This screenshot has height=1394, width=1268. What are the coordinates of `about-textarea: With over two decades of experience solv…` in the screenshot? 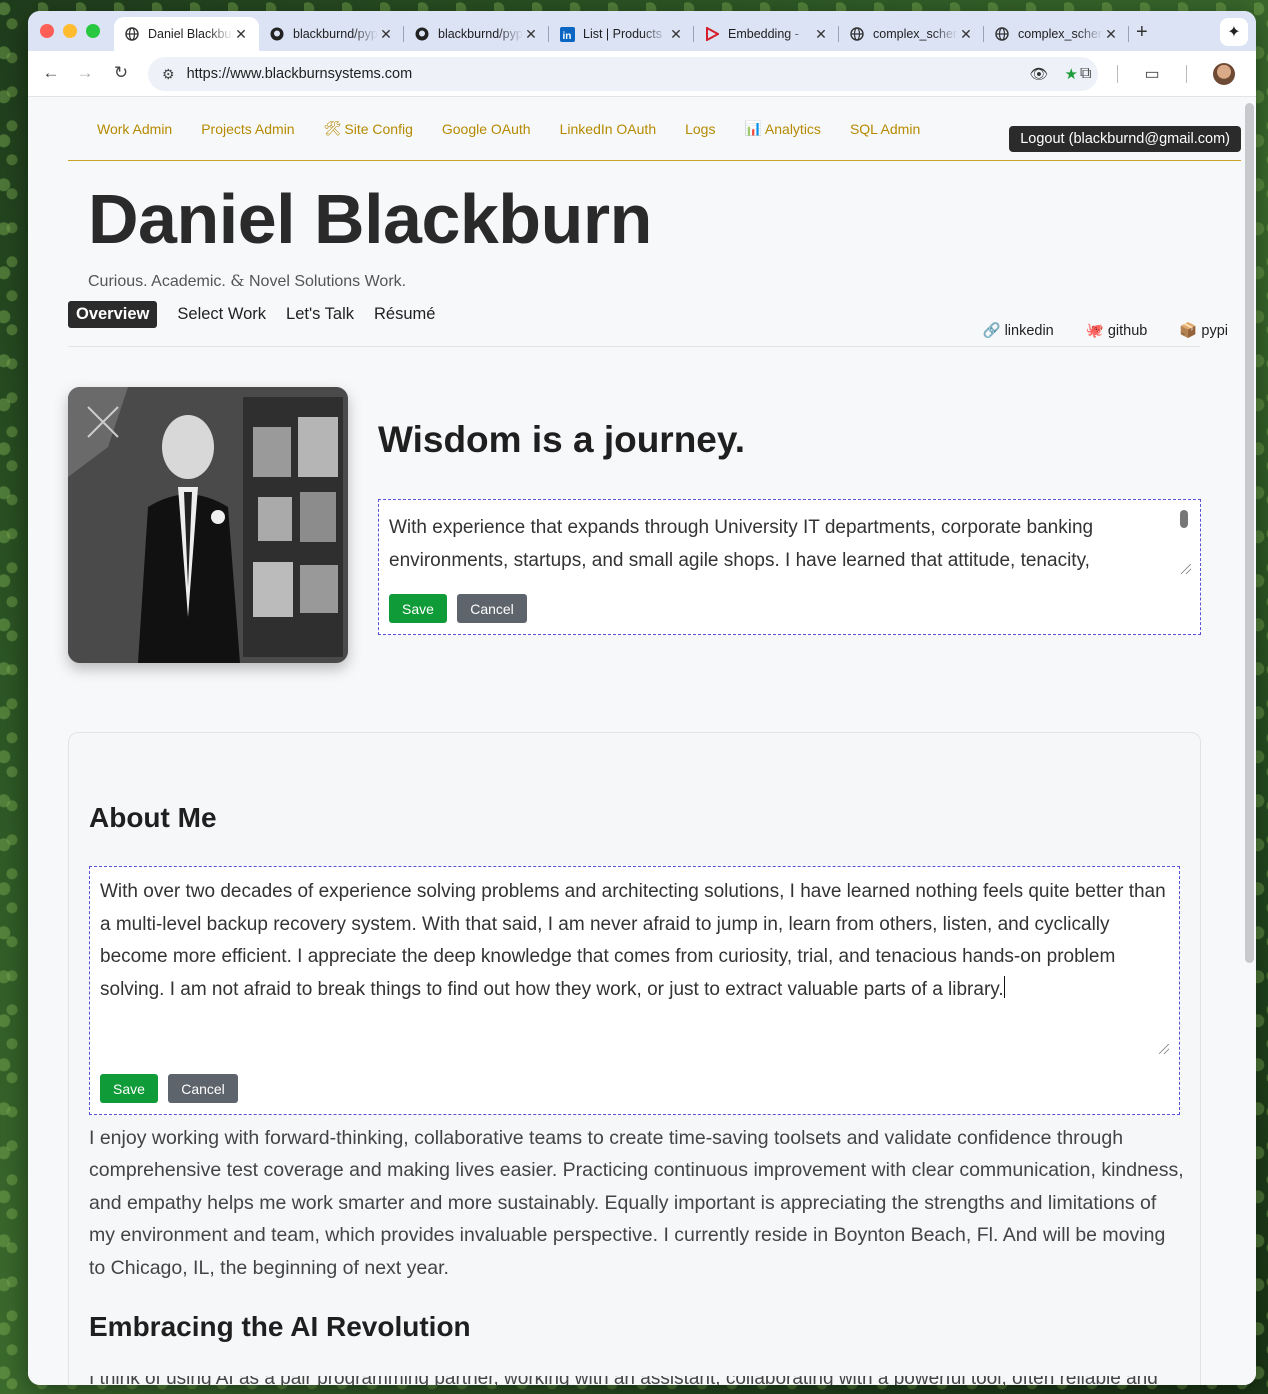 It's located at (635, 961).